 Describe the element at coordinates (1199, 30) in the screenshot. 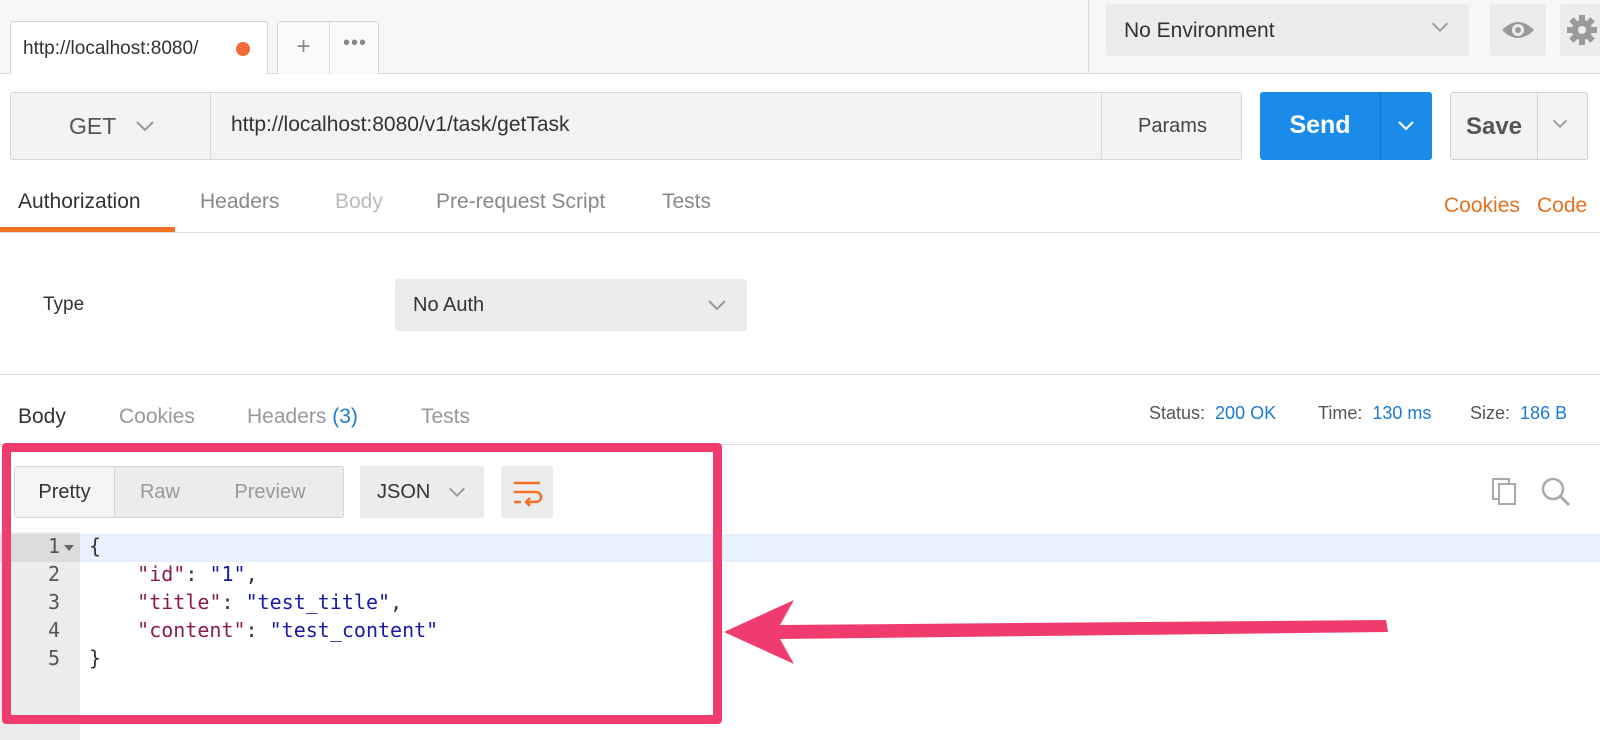

I see `environment-select-label: No Environment` at that location.